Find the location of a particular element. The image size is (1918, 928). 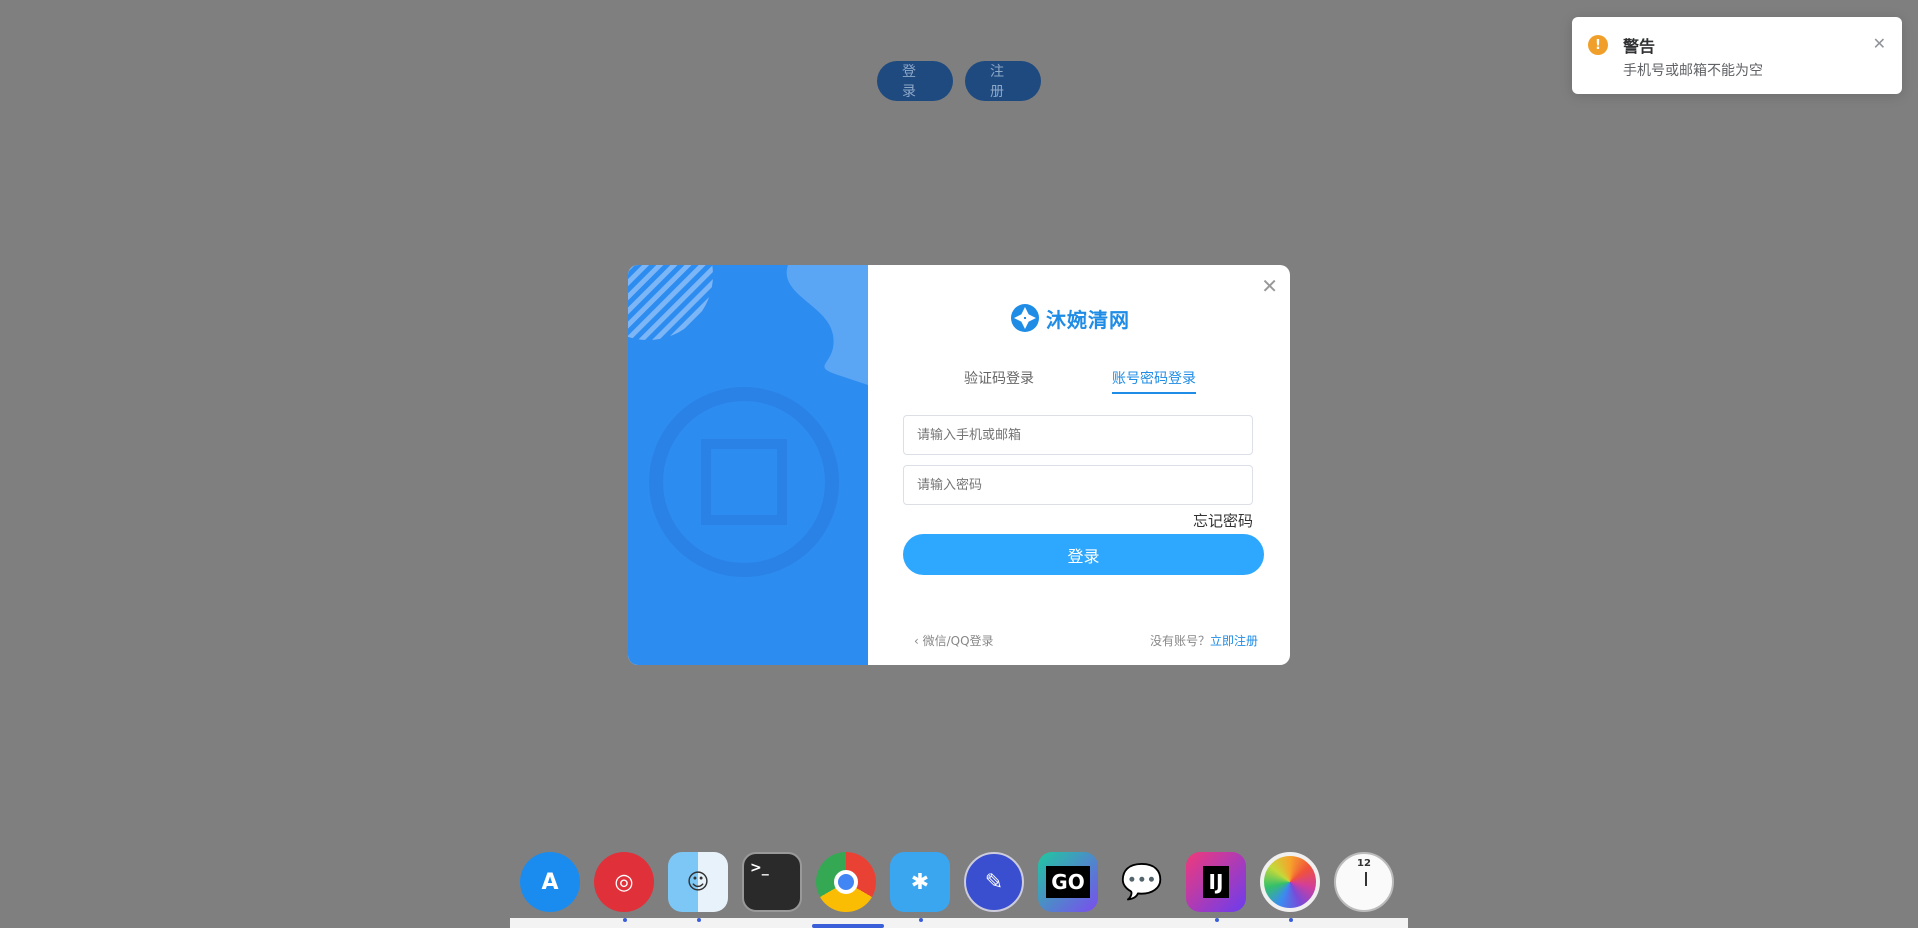

dock-item-app-store: A is located at coordinates (550, 882).